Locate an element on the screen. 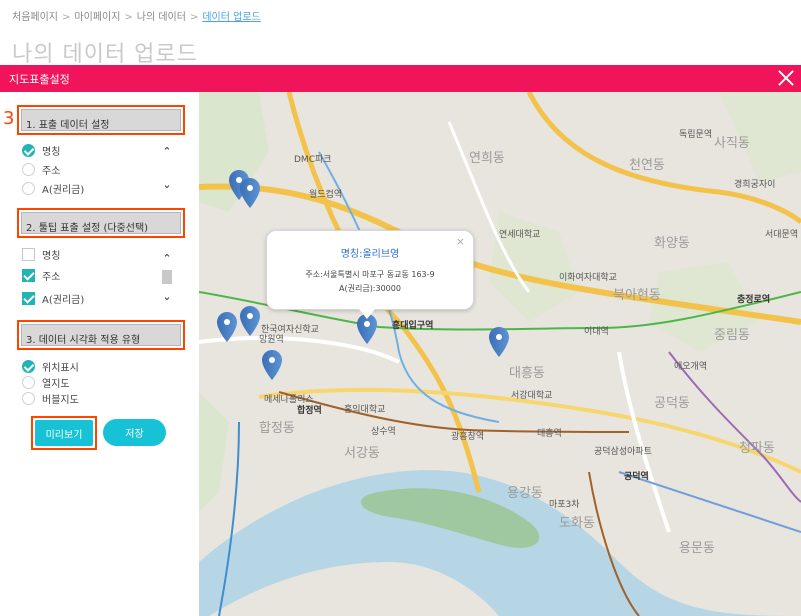 The image size is (801, 616). option-label: 버블지도 is located at coordinates (60, 400).